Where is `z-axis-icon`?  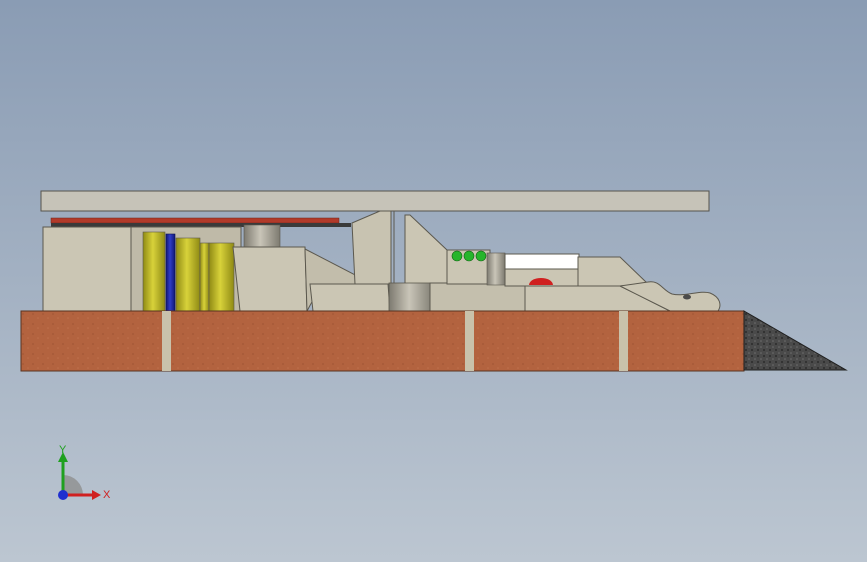 z-axis-icon is located at coordinates (63, 495).